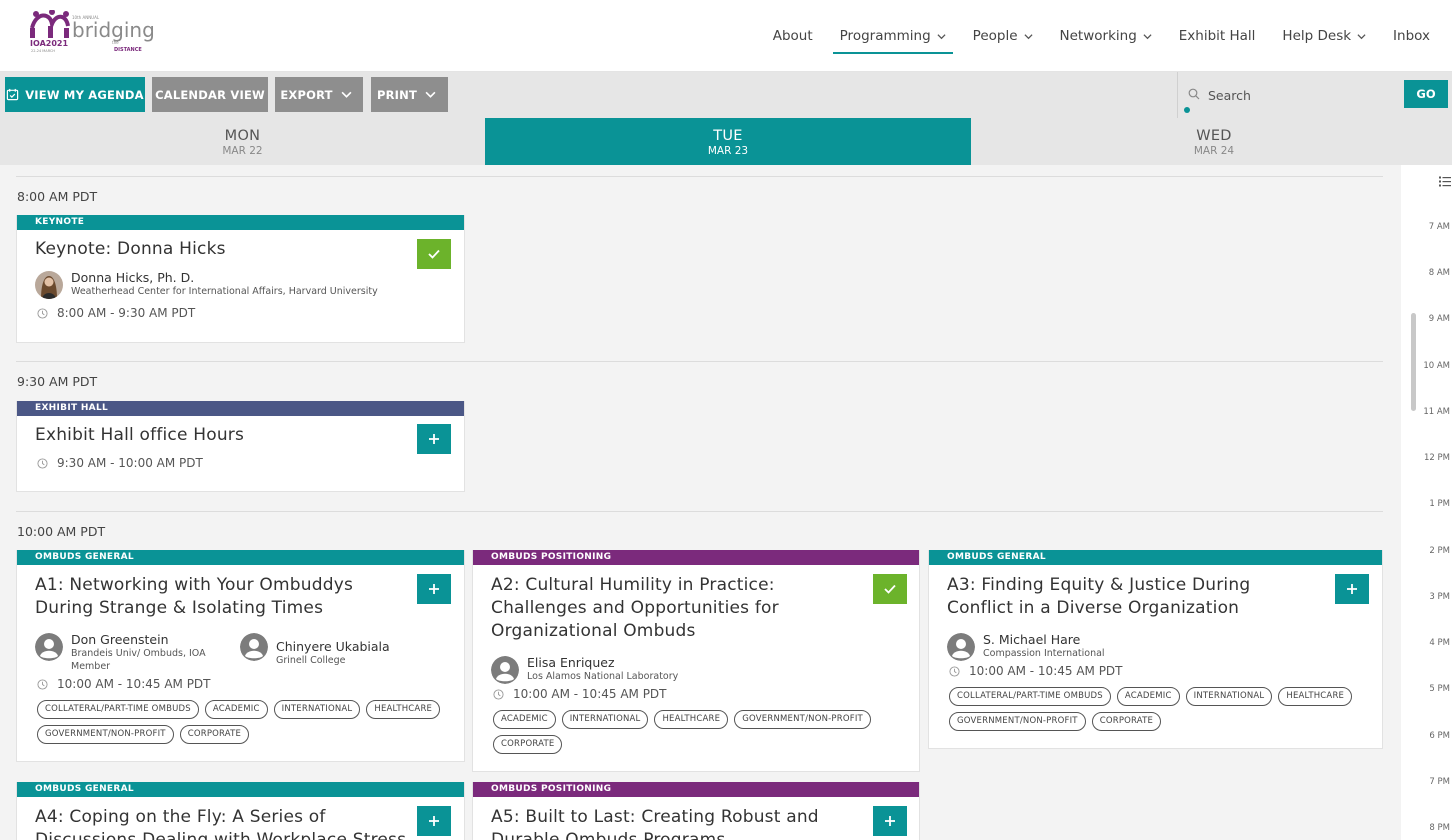  Describe the element at coordinates (240, 222) in the screenshot. I see `category-label: KEYNOTE` at that location.